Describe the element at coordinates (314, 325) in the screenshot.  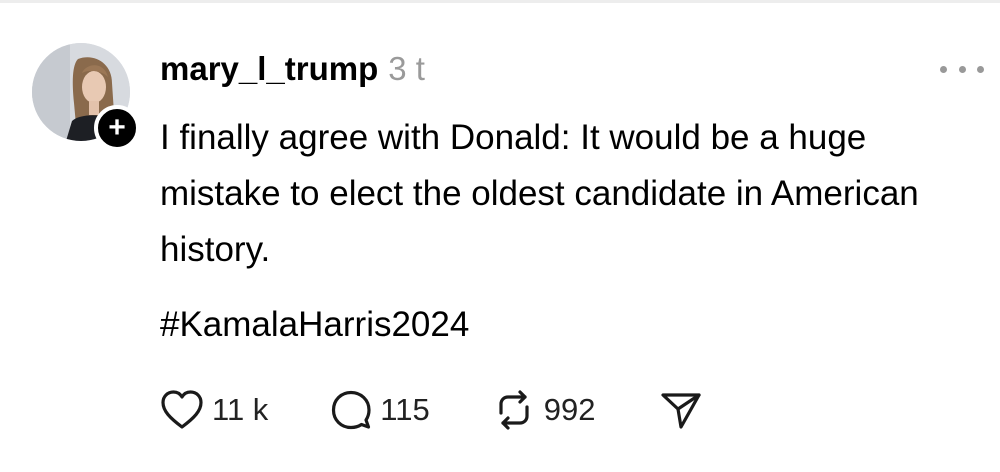
I see `hashtag-link: #KamalaHarris2024` at that location.